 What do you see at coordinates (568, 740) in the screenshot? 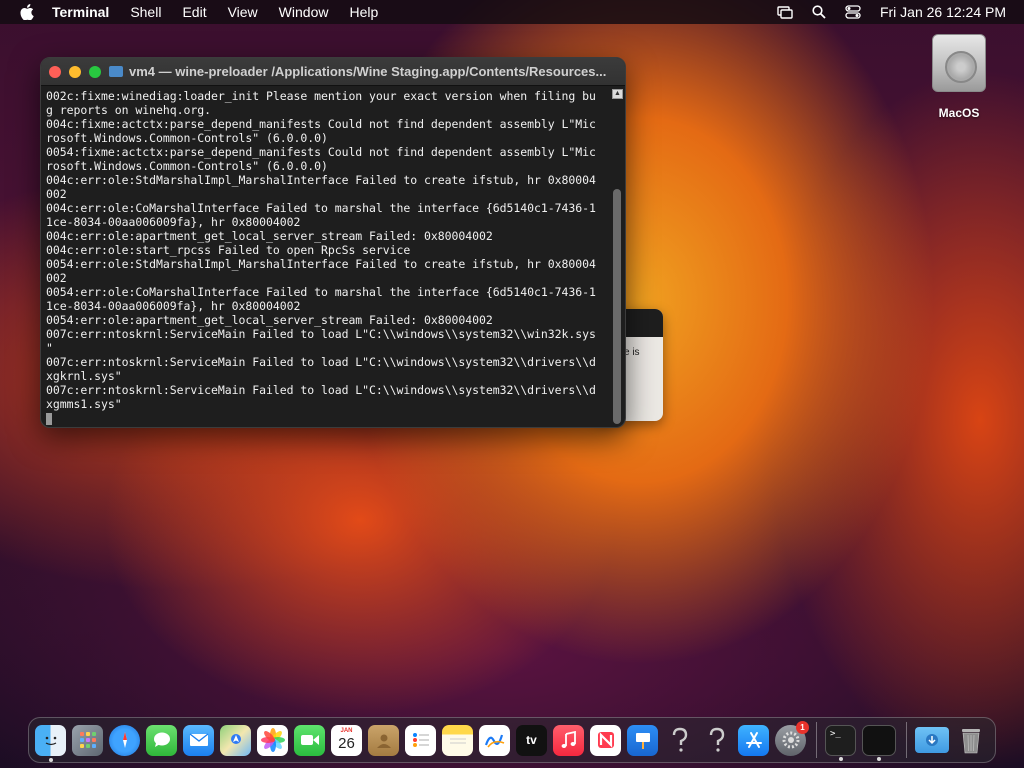
I see `music-icon` at bounding box center [568, 740].